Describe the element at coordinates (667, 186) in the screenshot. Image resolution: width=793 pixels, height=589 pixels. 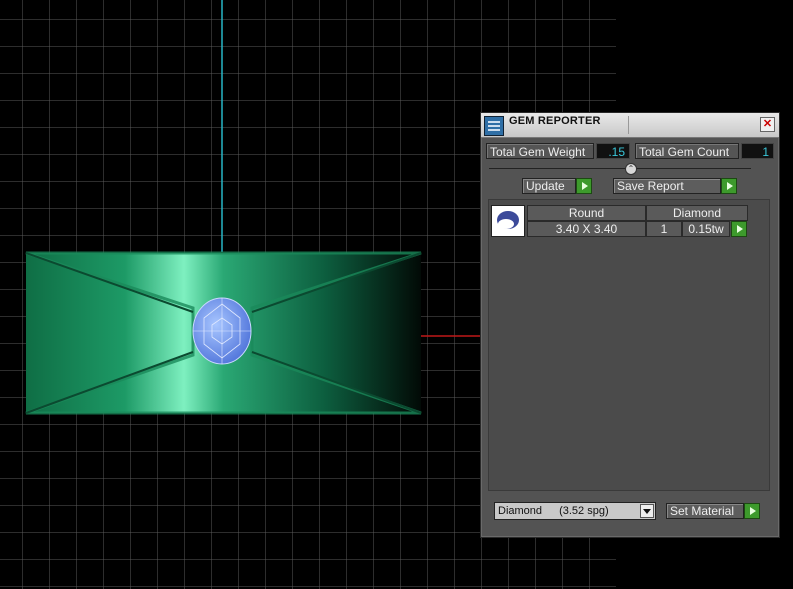
I see `save-report-button: Save Report` at that location.